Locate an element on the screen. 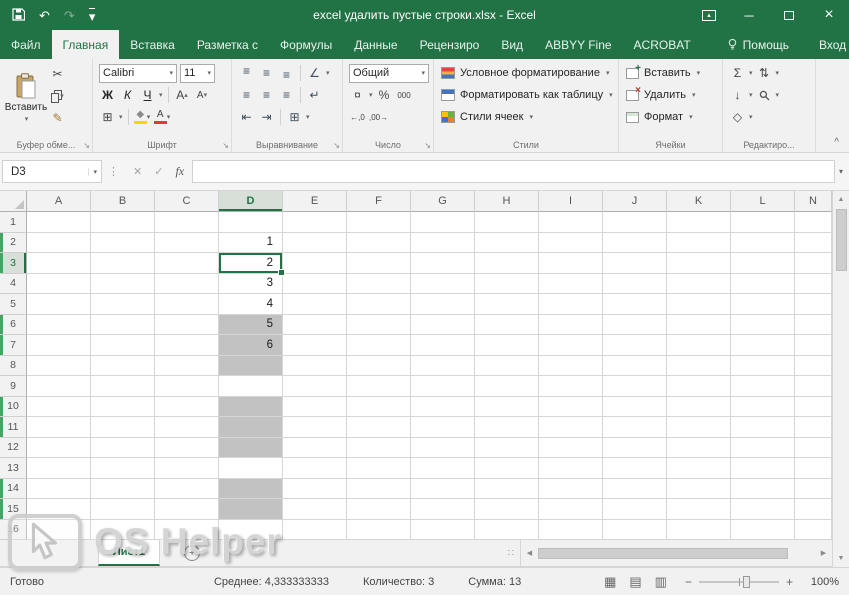 This screenshot has height=595, width=849. cell-J7 is located at coordinates (635, 345).